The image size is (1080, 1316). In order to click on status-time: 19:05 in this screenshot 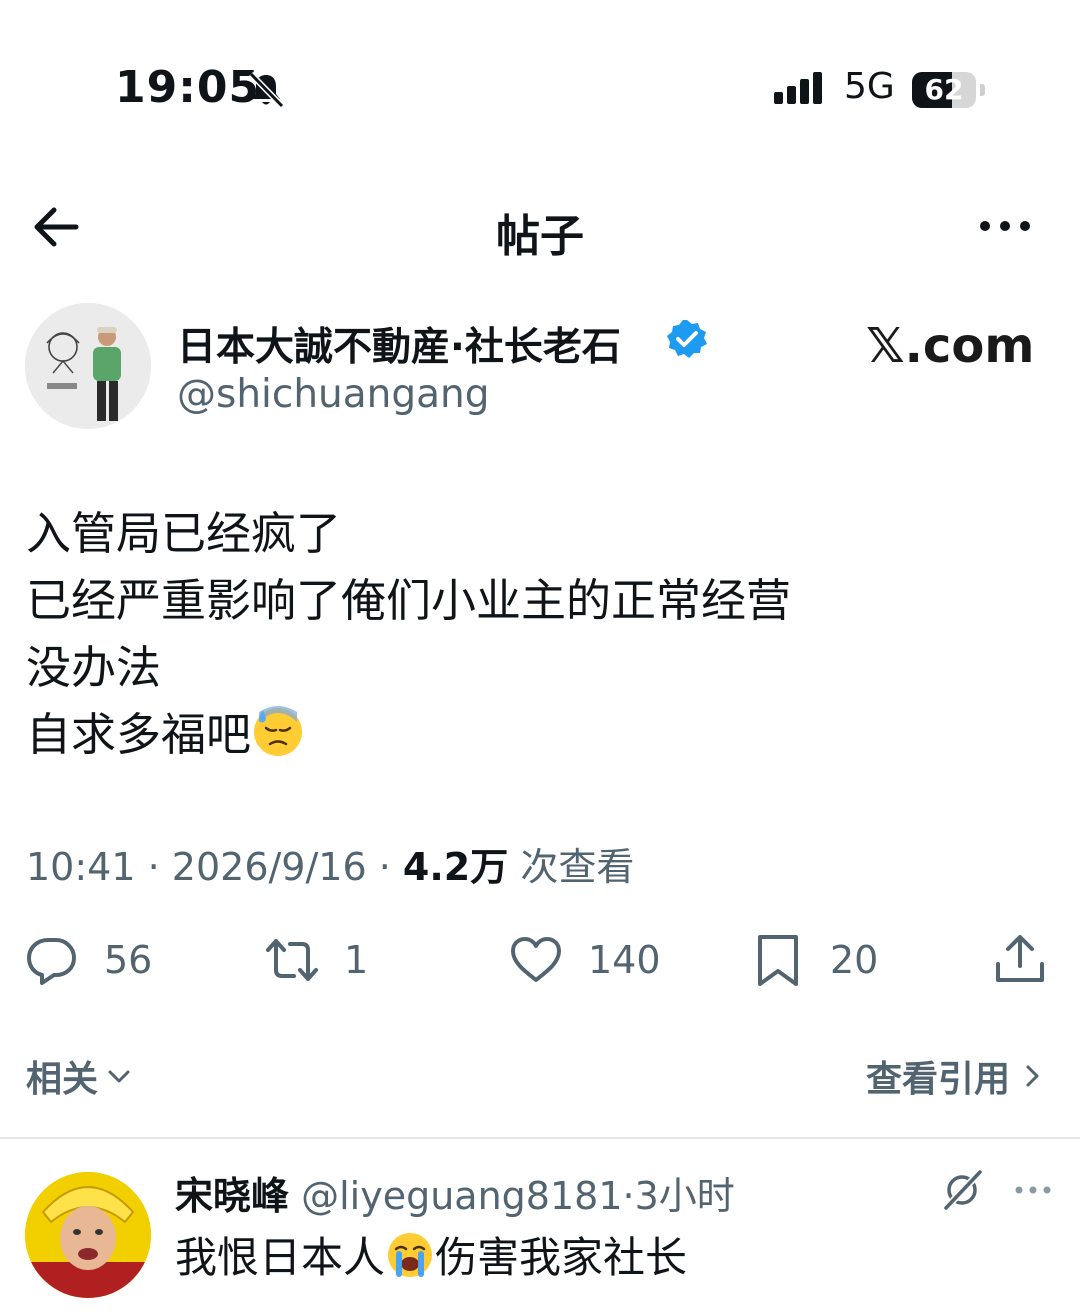, I will do `click(188, 87)`.